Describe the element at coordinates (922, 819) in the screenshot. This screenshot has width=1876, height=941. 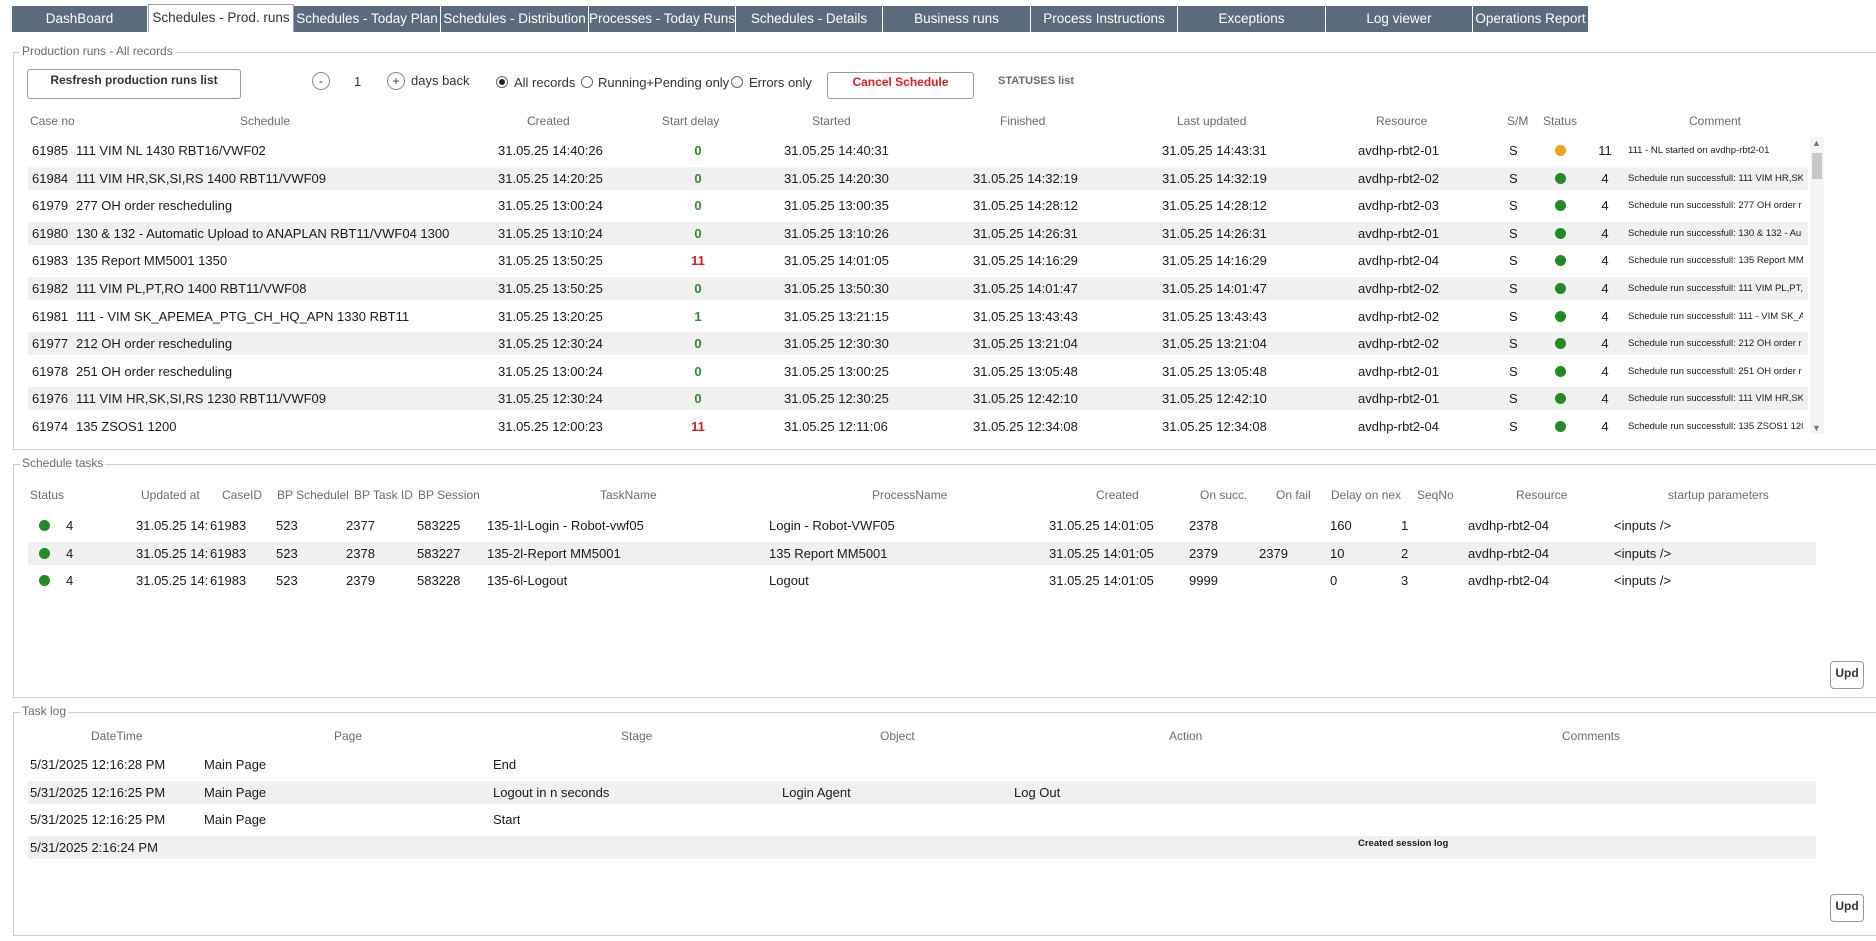
I see `table-row: 5/31/2025 12:16:25 PM Main Page Start` at that location.